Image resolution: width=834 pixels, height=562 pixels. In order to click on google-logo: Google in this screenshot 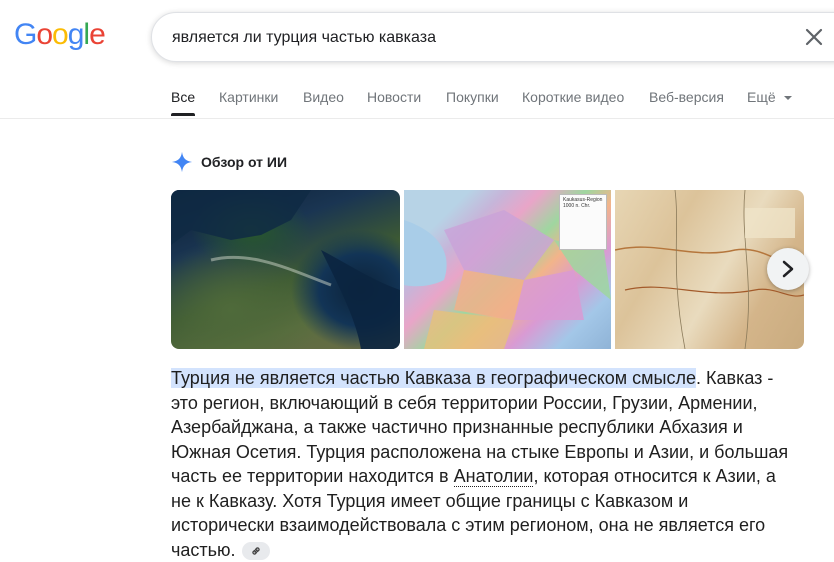, I will do `click(60, 35)`.